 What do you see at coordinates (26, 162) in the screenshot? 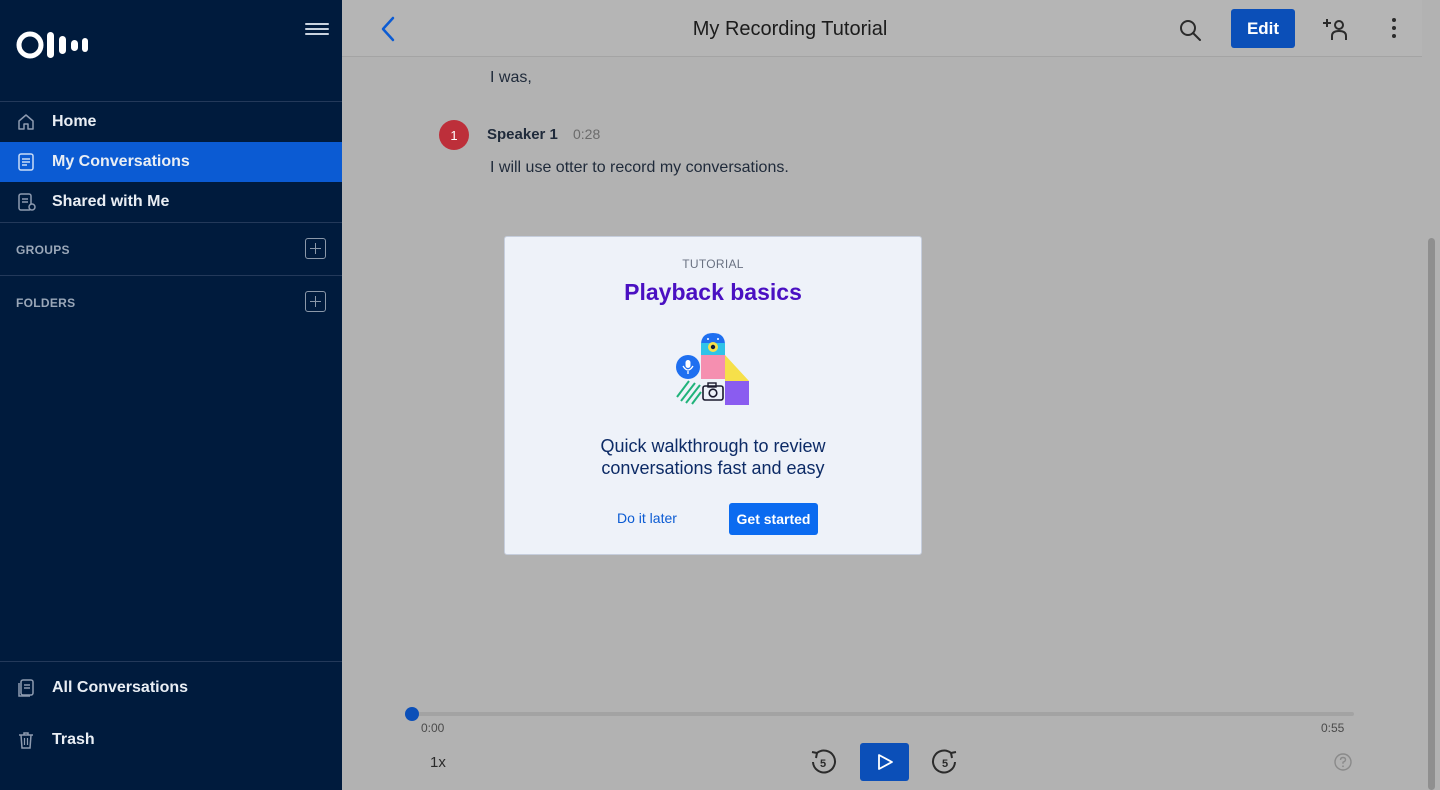
I see `conversations-icon` at bounding box center [26, 162].